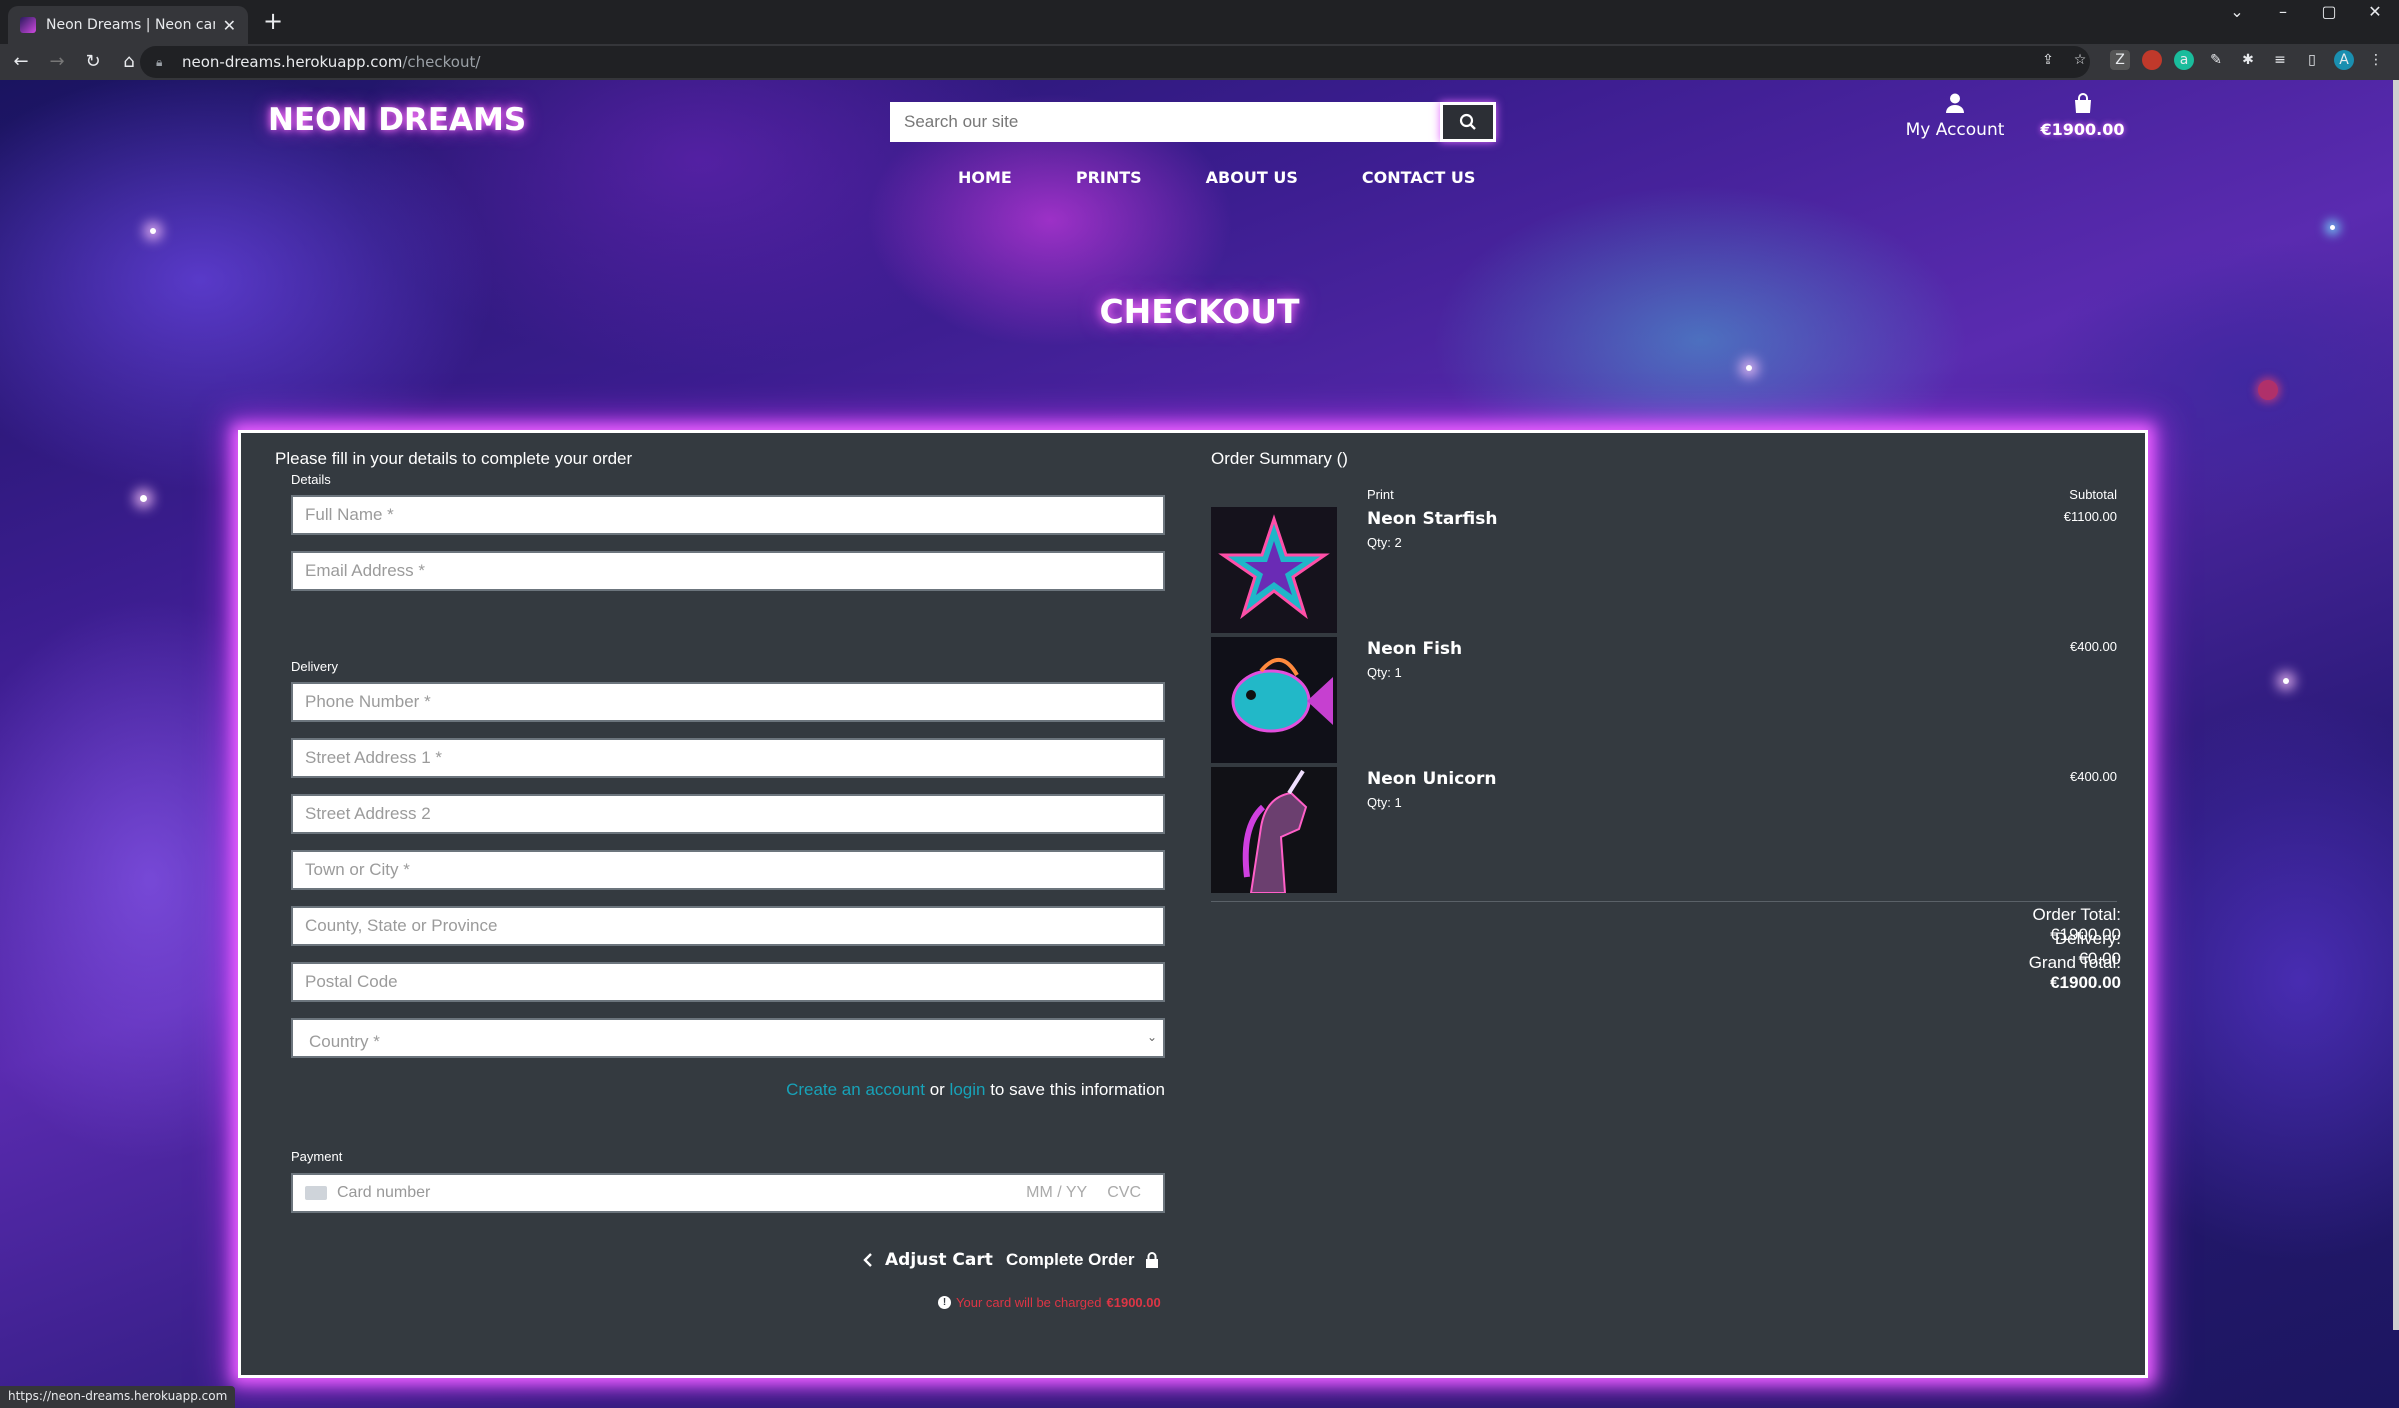 This screenshot has height=1408, width=2399. I want to click on reload-icon: ↻, so click(93, 62).